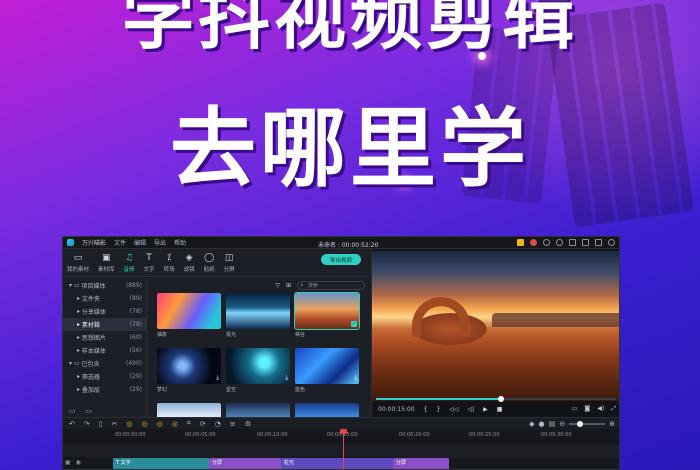 The image size is (700, 470). Describe the element at coordinates (93, 286) in the screenshot. I see `sidebar-label: 项目媒体` at that location.